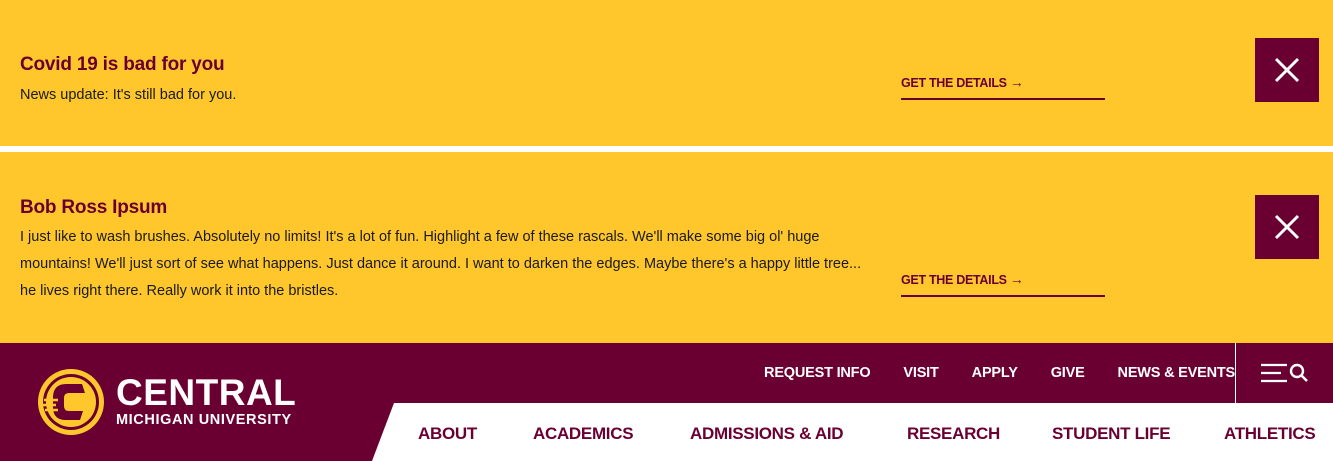 Image resolution: width=1333 pixels, height=461 pixels. Describe the element at coordinates (583, 434) in the screenshot. I see `nav-academics: ACADEMICS` at that location.